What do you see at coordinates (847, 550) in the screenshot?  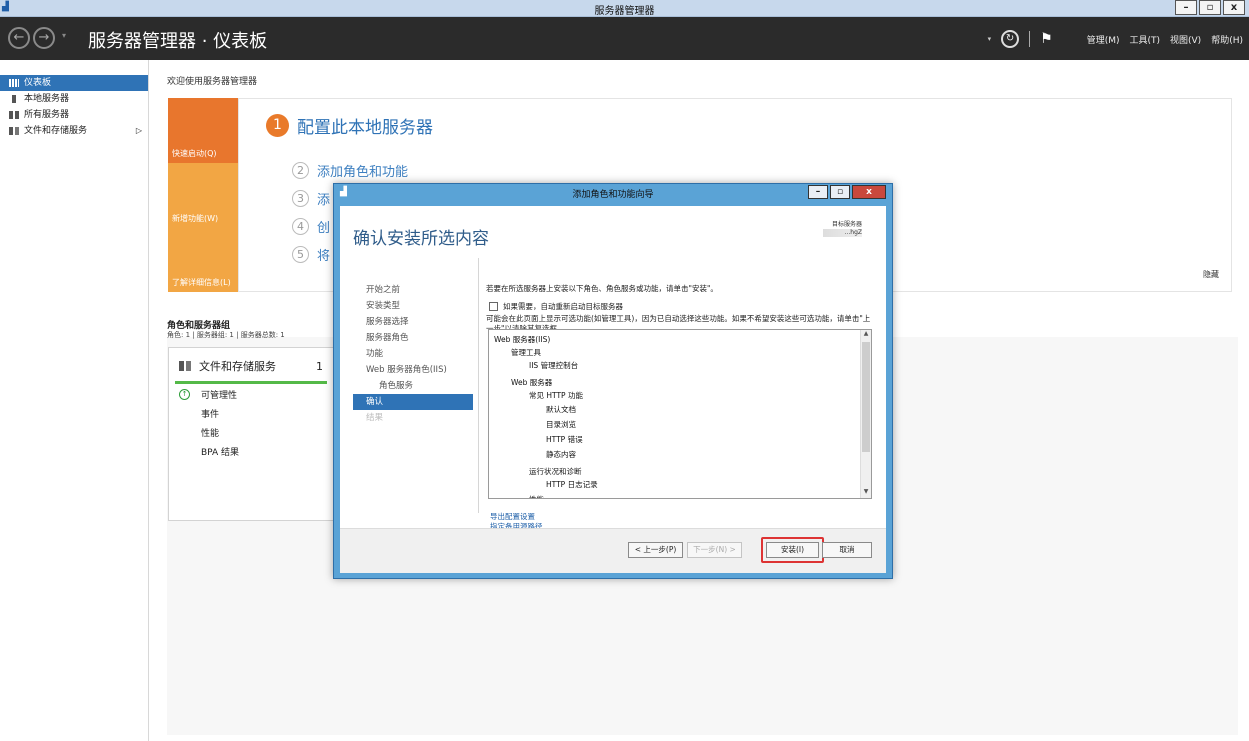 I see `cancel-button: 取消` at bounding box center [847, 550].